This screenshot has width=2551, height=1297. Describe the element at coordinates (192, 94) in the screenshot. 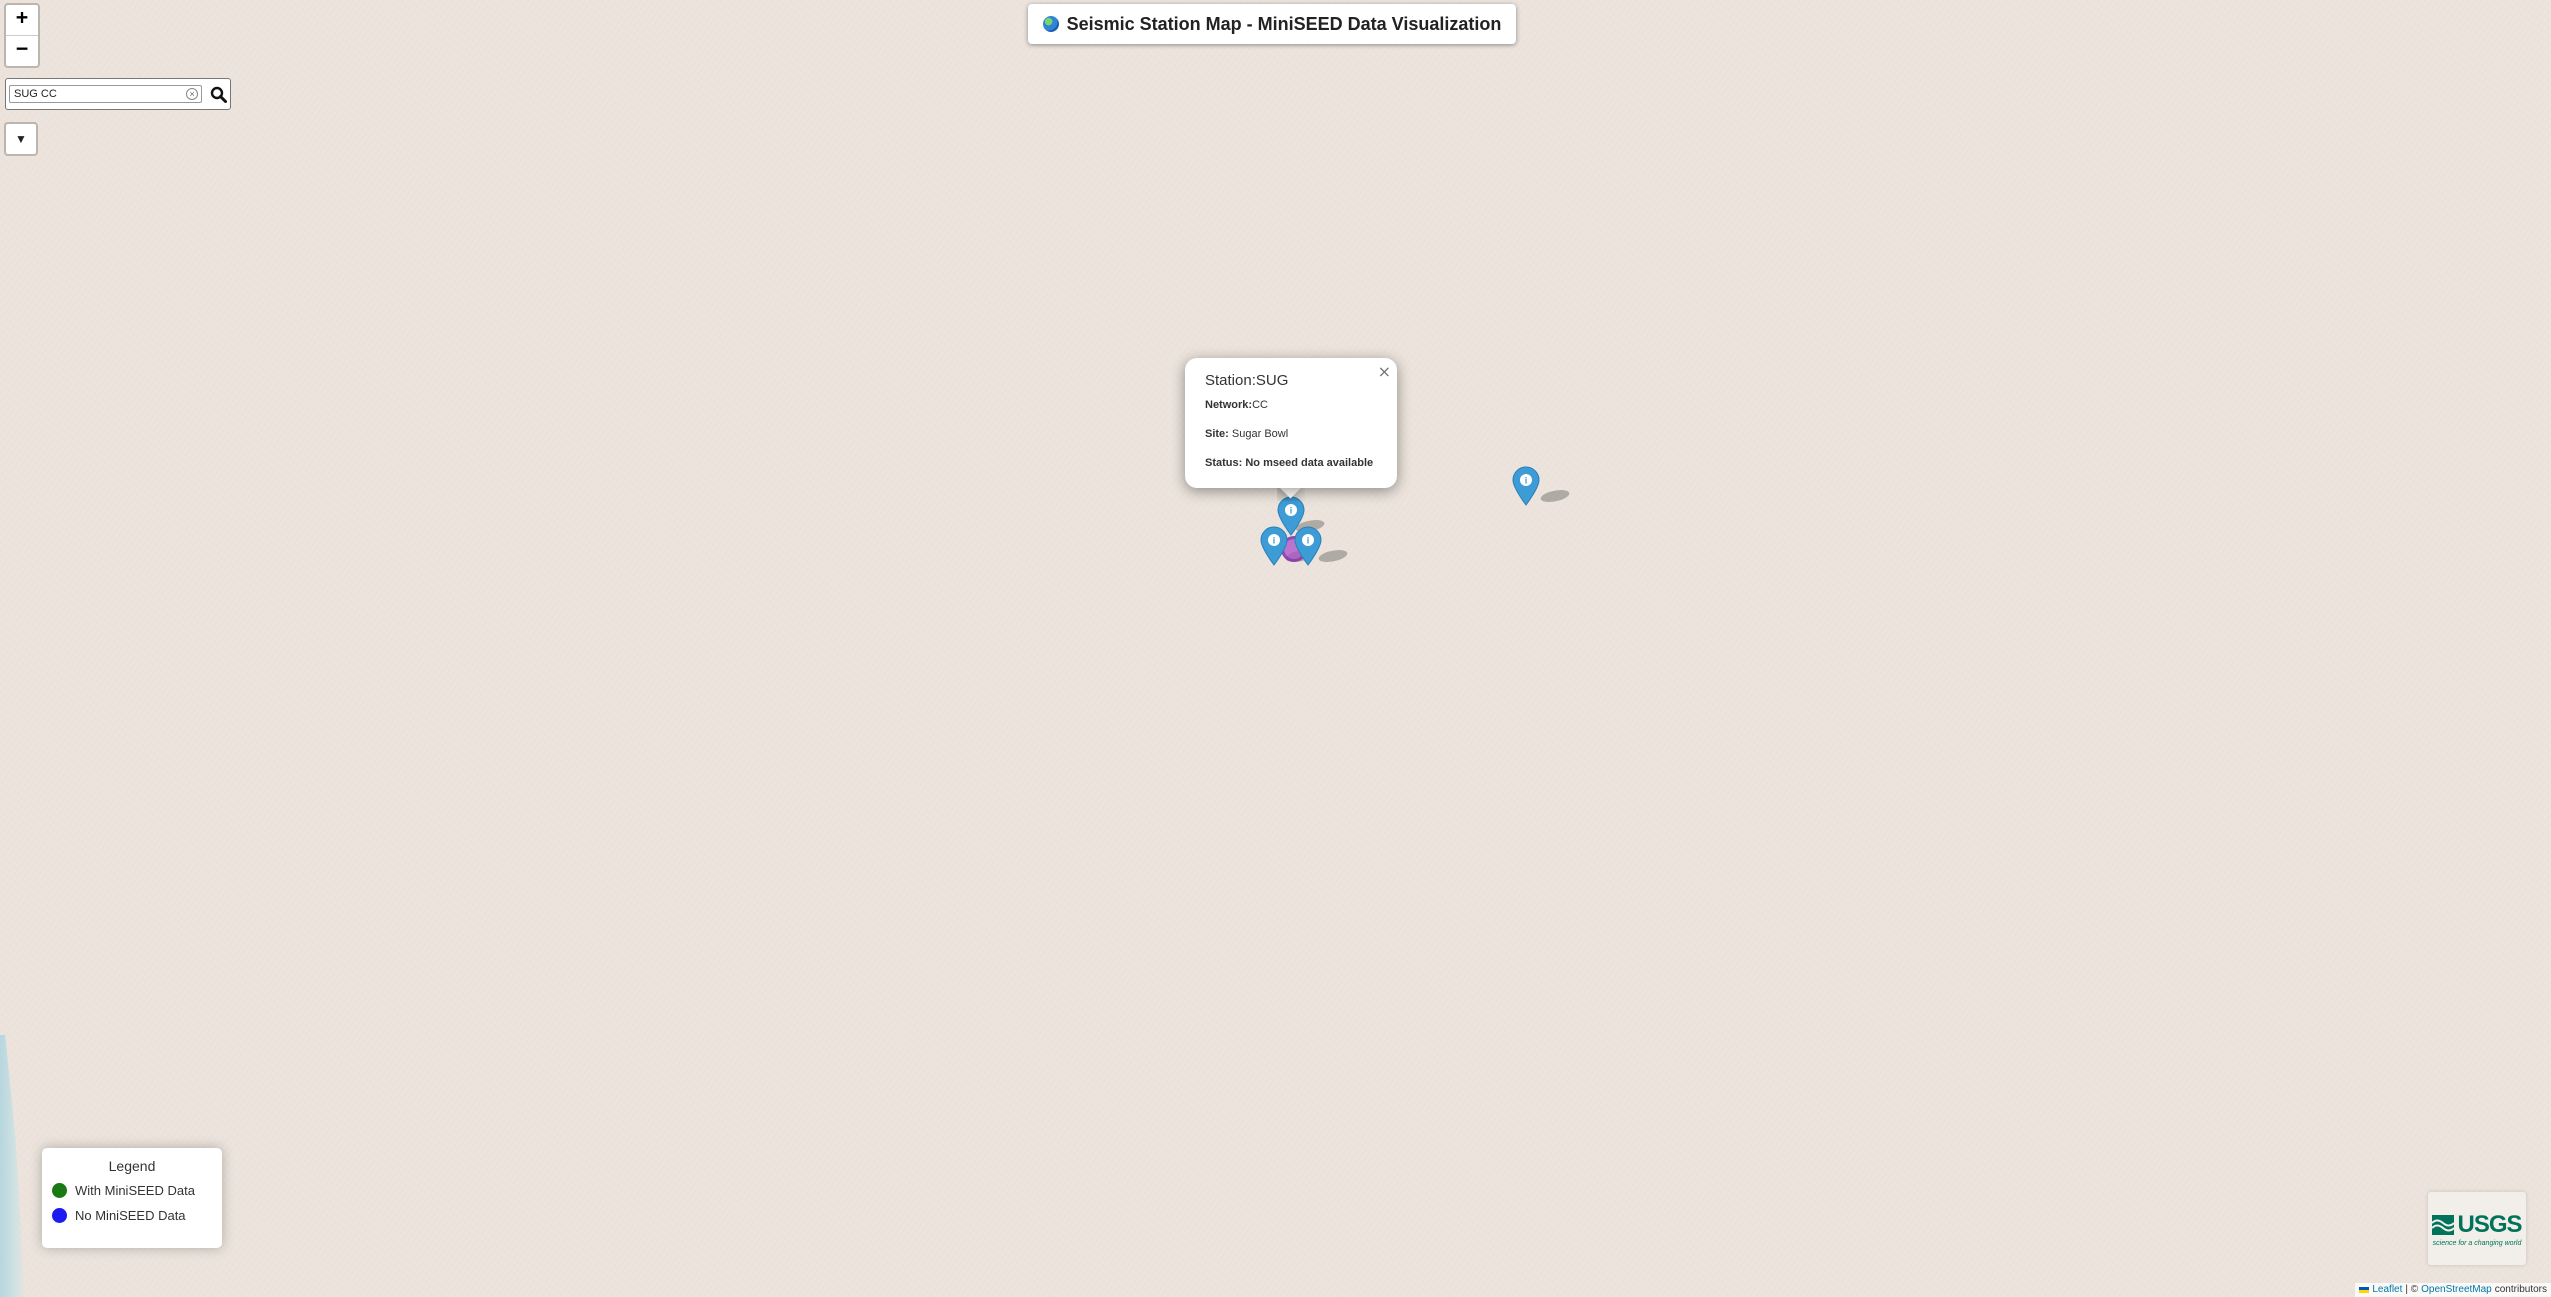

I see `clear-icon: ×` at that location.